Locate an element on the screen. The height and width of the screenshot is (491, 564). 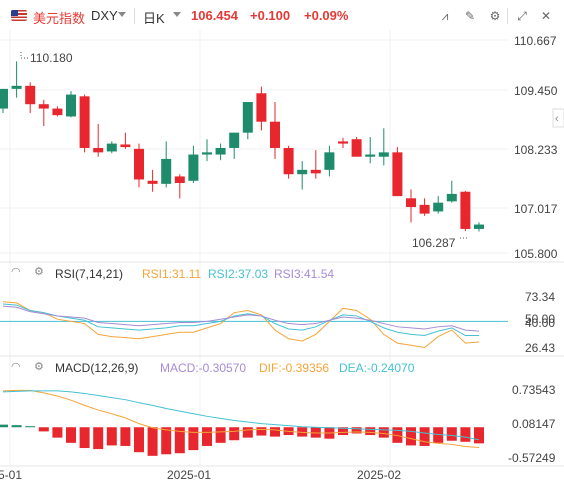
low-price-label: 106.287 is located at coordinates (434, 243).